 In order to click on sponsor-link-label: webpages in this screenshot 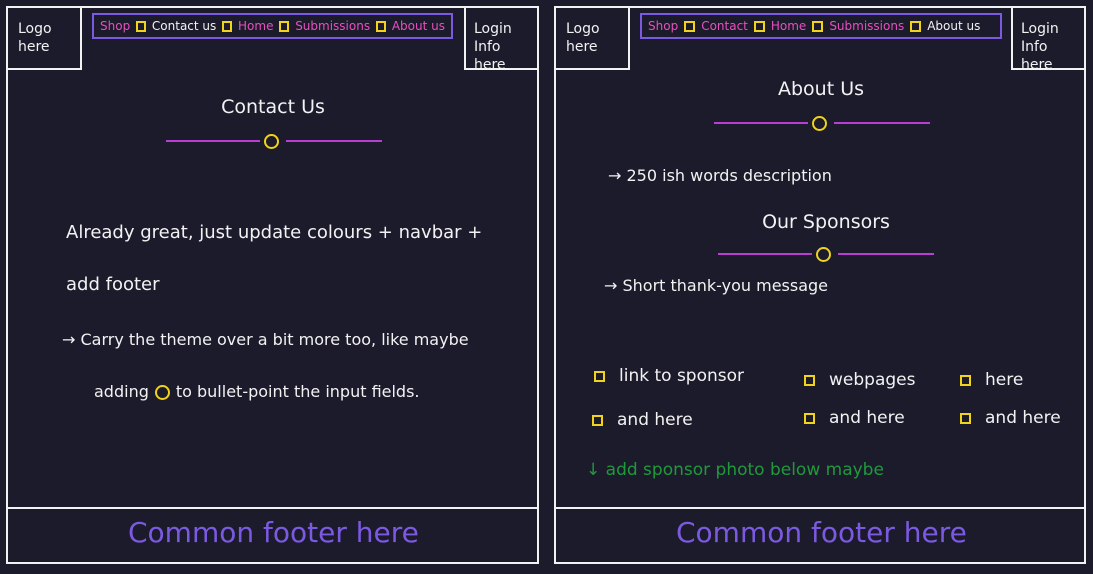, I will do `click(872, 380)`.